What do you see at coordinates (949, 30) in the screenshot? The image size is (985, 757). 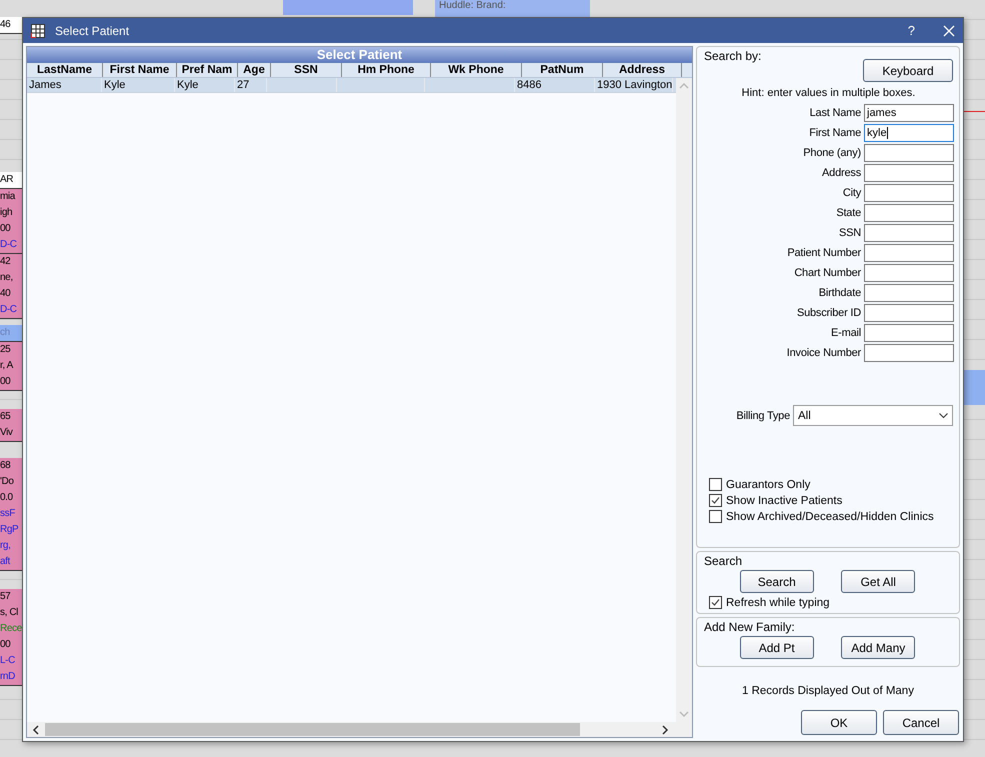 I see `close-icon` at bounding box center [949, 30].